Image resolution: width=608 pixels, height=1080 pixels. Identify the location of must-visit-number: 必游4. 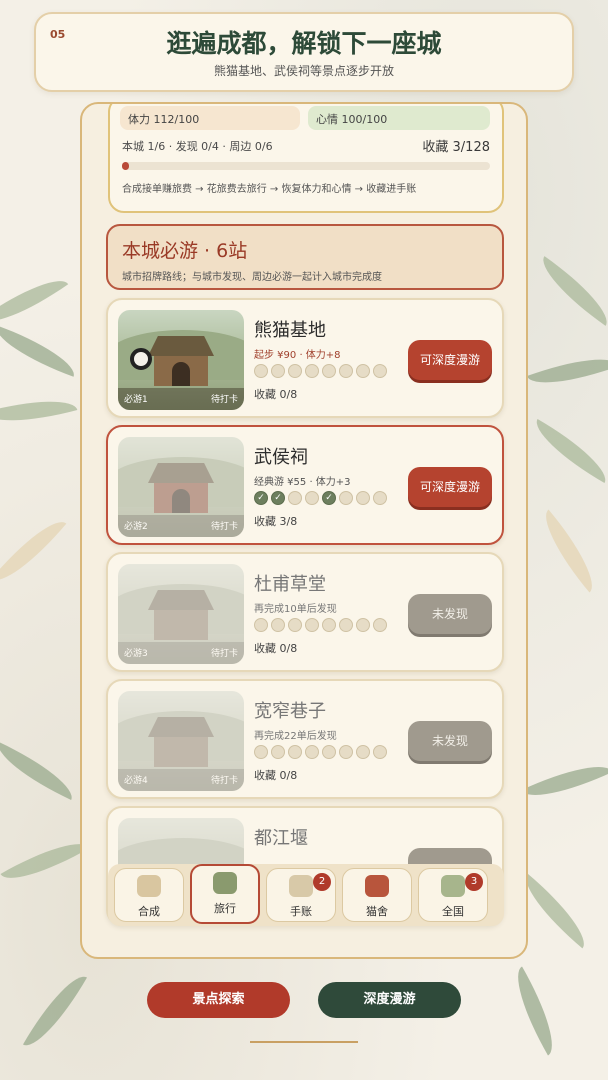
(136, 781).